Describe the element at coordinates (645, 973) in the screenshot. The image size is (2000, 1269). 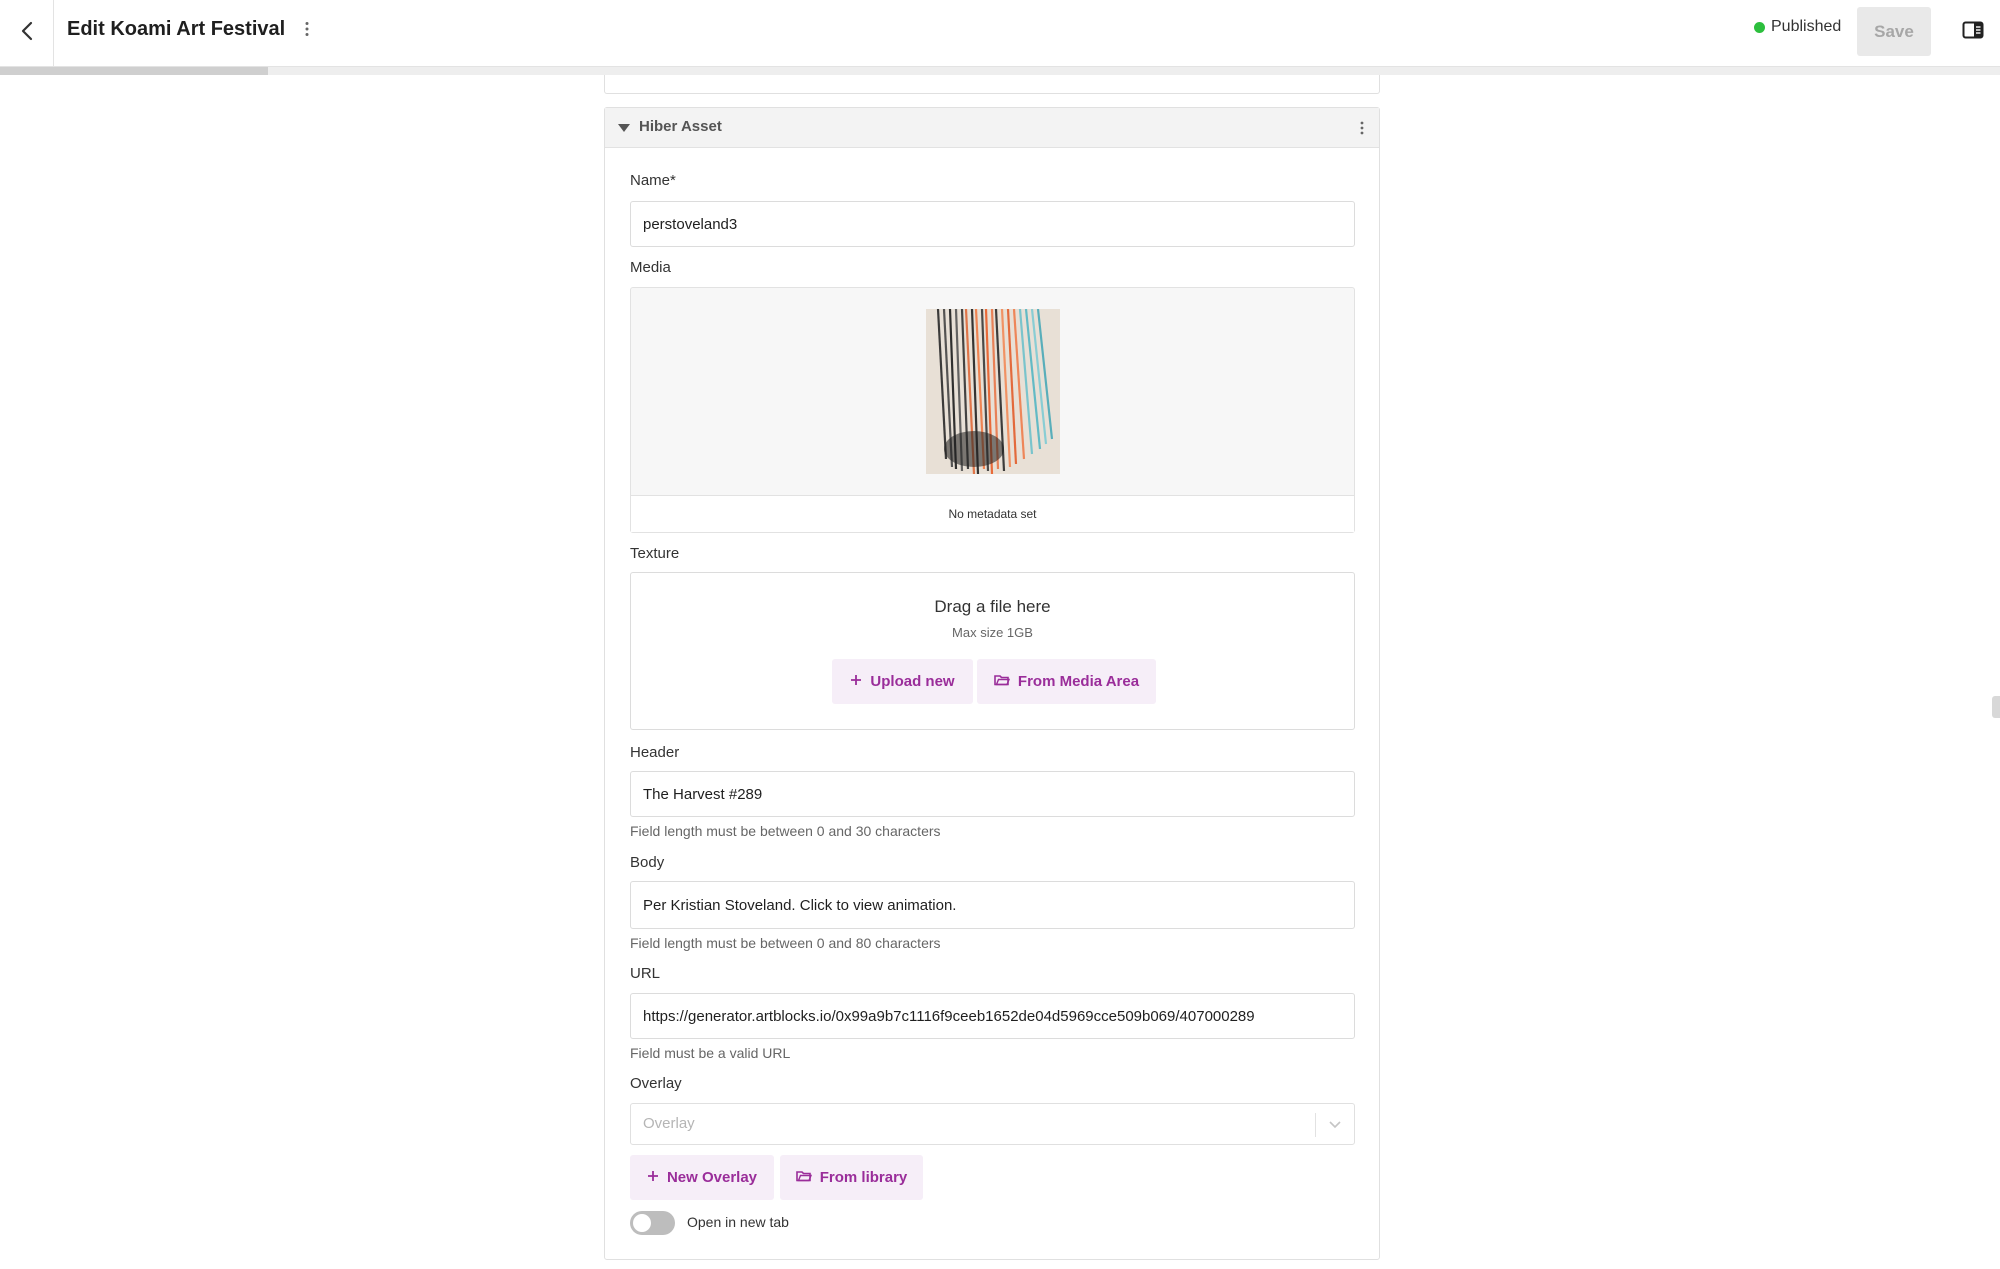
I see `url-label: URL` at that location.